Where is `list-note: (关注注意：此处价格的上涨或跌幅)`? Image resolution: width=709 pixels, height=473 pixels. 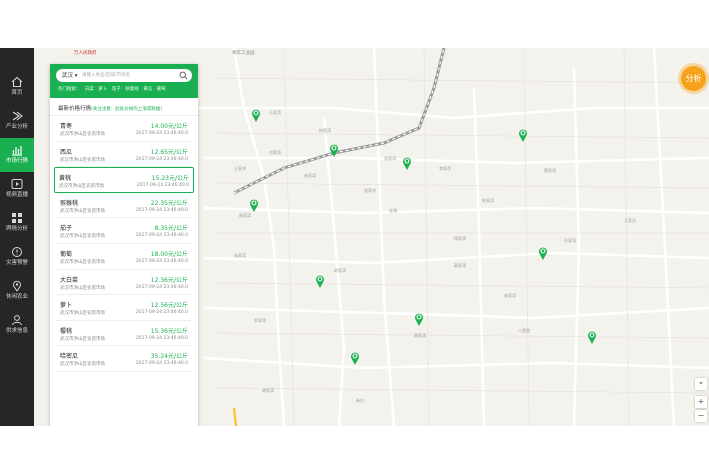 list-note: (关注注意：此处价格的上涨或跌幅) is located at coordinates (127, 109).